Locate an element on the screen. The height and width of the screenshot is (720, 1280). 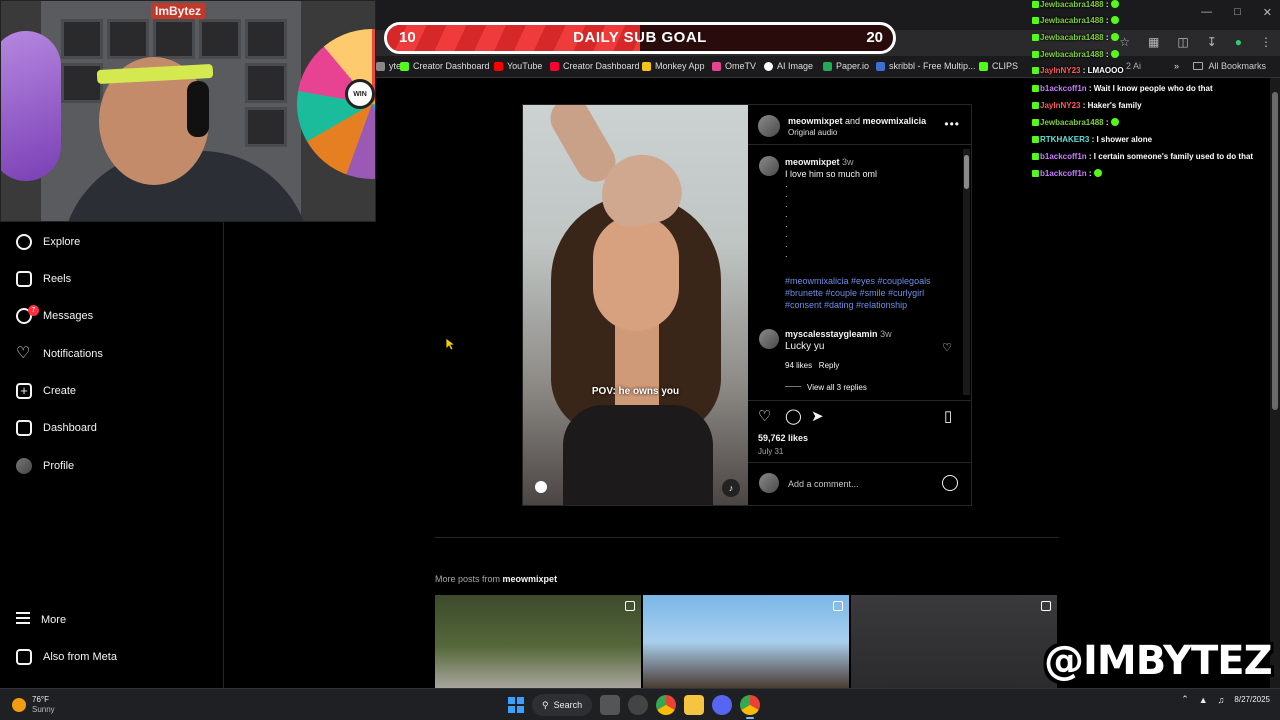
cursor-icon is located at coordinates (450, 344).